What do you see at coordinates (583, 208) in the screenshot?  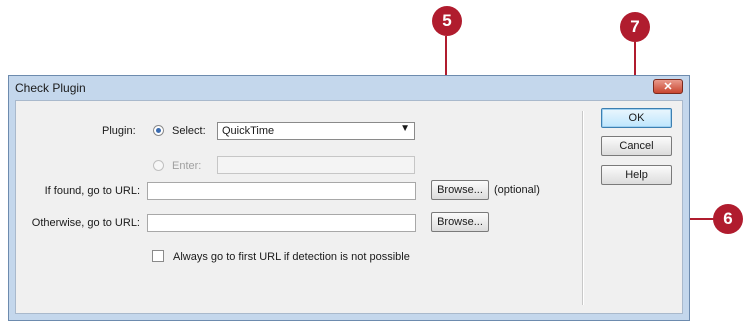 I see `vertical-divider` at bounding box center [583, 208].